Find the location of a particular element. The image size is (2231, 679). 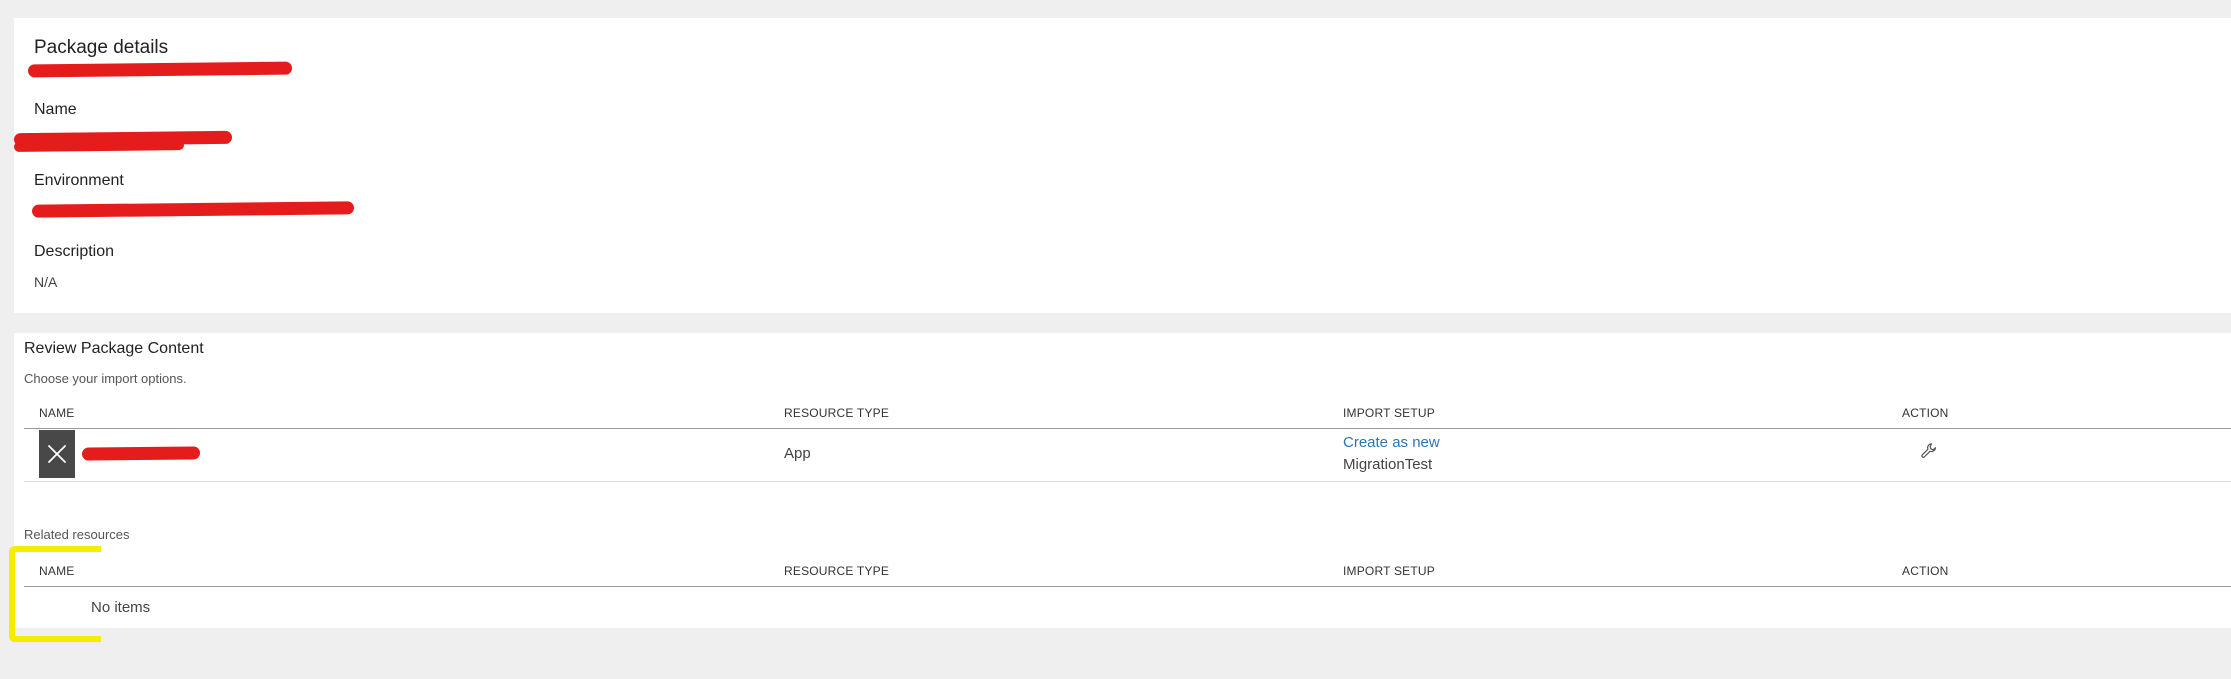

create-as-new-link: Create as new is located at coordinates (1391, 442).